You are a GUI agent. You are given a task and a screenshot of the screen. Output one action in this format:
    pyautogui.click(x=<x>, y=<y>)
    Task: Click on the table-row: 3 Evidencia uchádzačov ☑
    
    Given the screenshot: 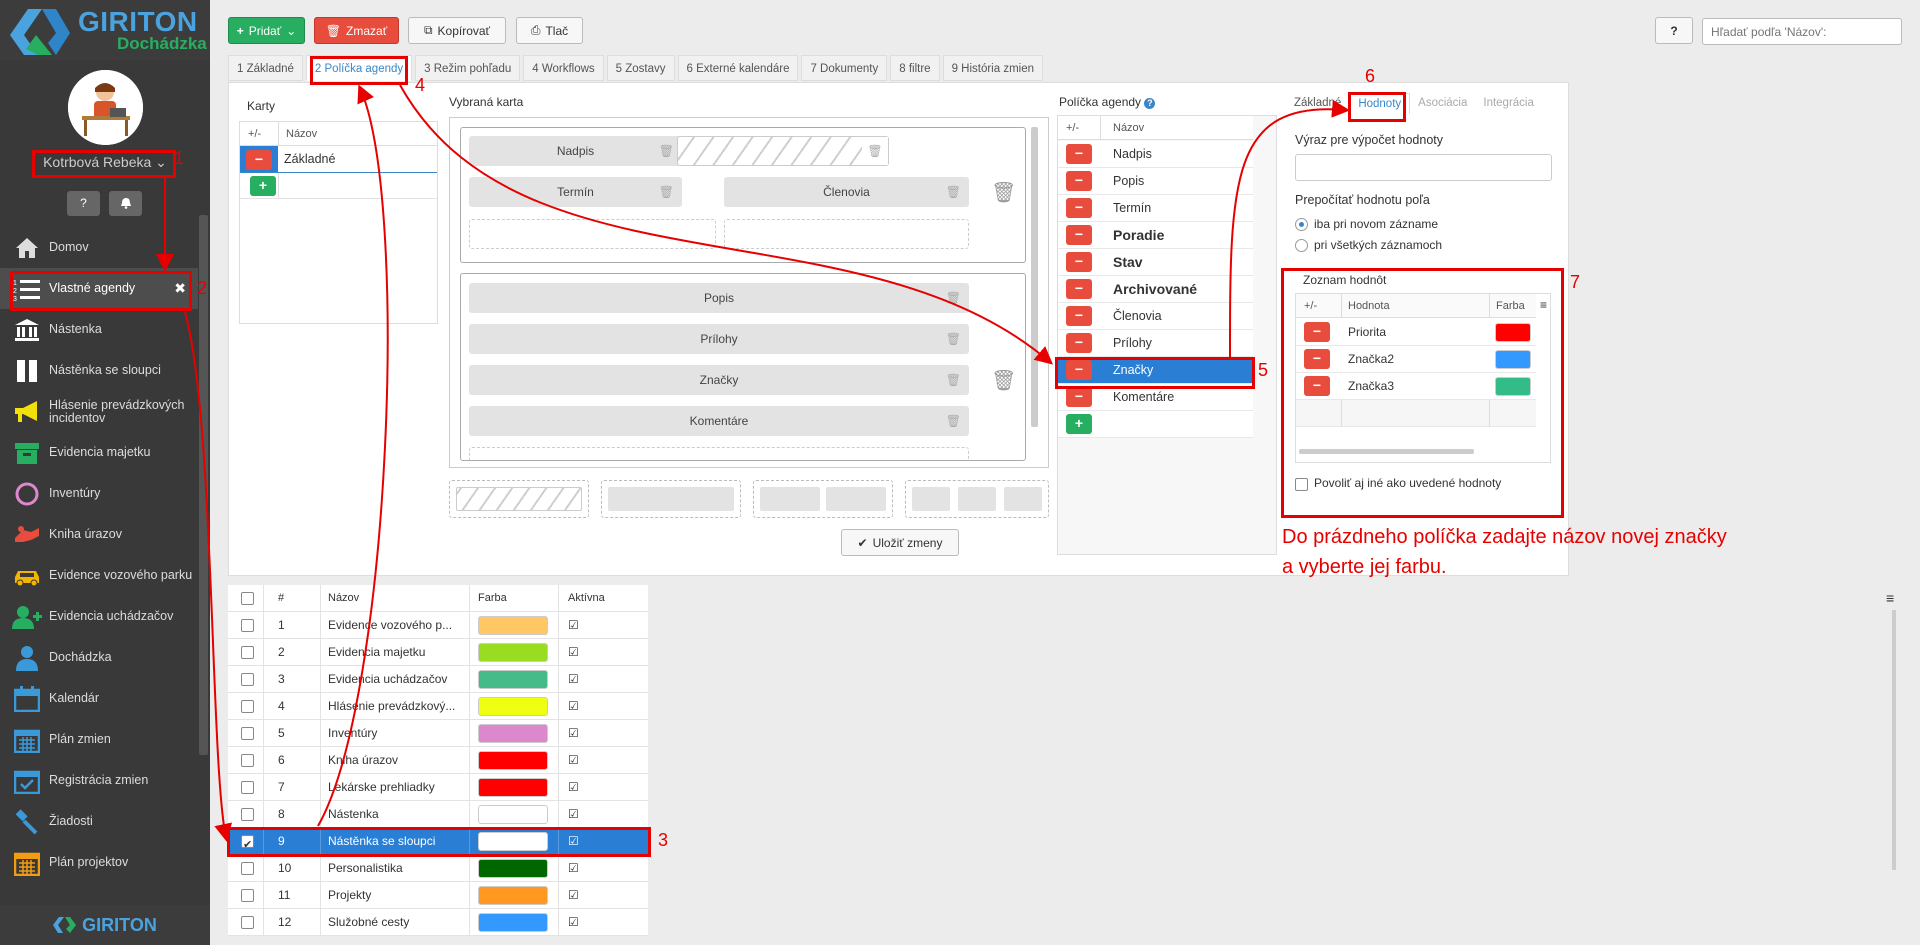 What is the action you would take?
    pyautogui.click(x=438, y=679)
    